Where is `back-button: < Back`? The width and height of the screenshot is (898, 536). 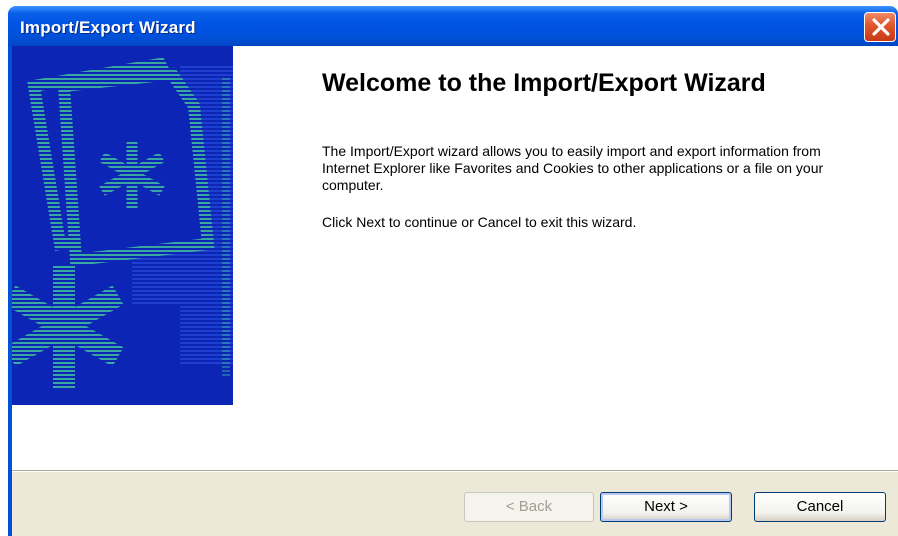
back-button: < Back is located at coordinates (529, 507).